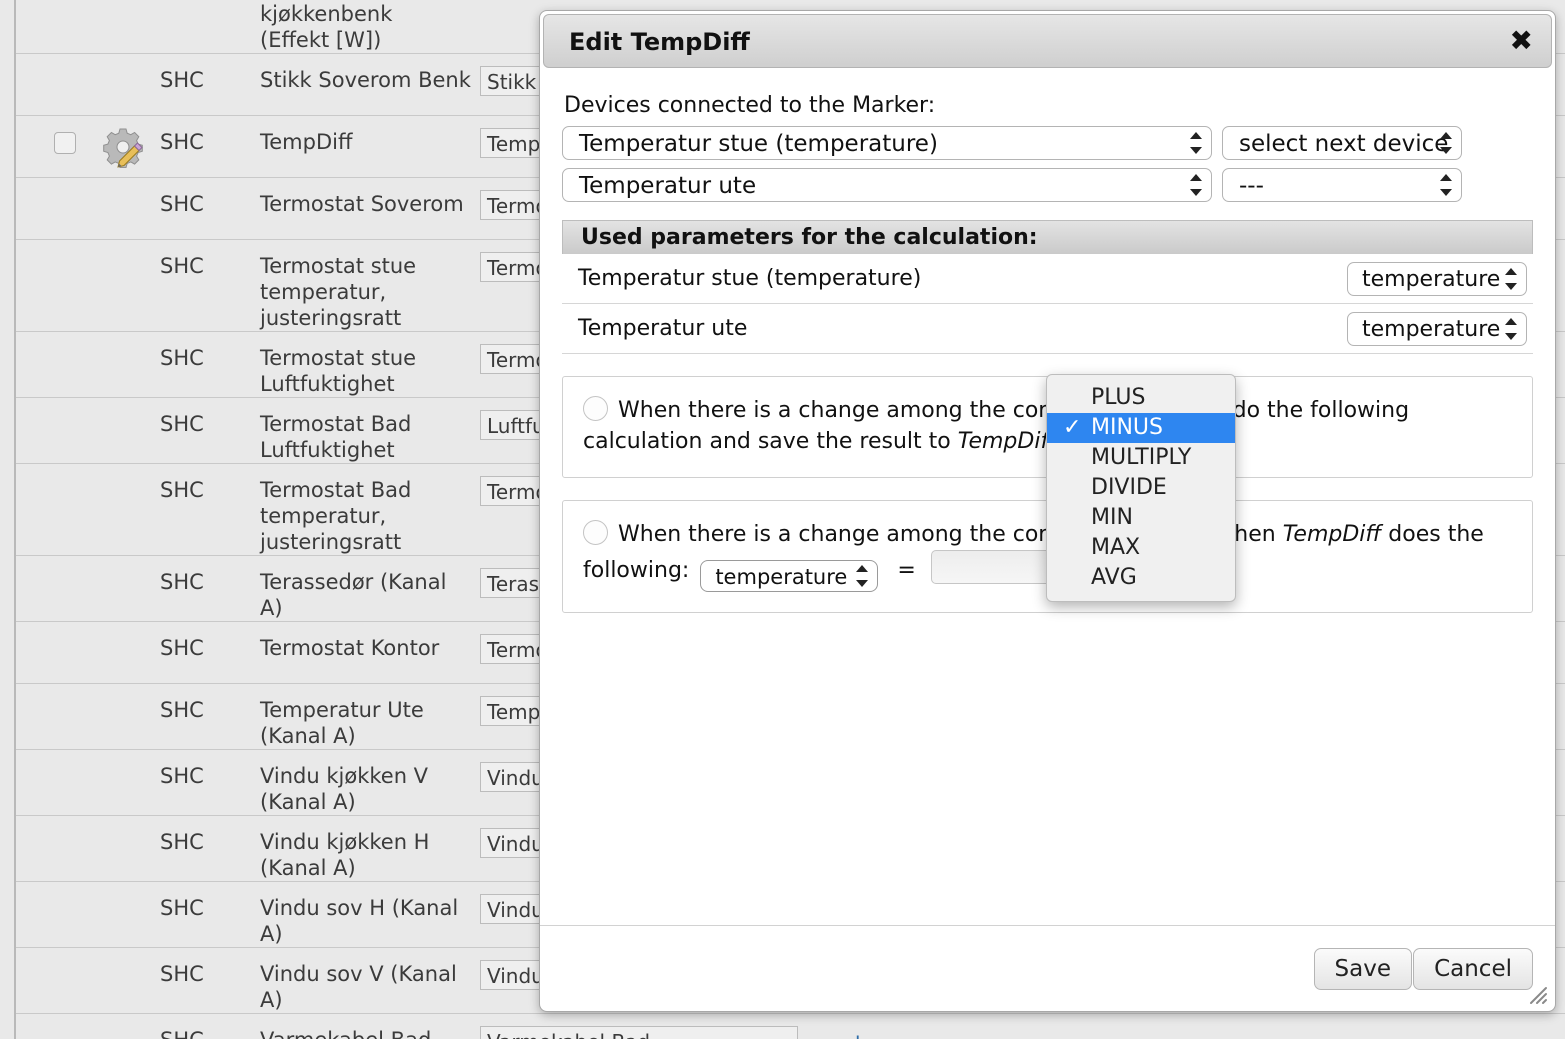 The width and height of the screenshot is (1565, 1039). What do you see at coordinates (1141, 578) in the screenshot?
I see `operator-menu-item: AVG` at bounding box center [1141, 578].